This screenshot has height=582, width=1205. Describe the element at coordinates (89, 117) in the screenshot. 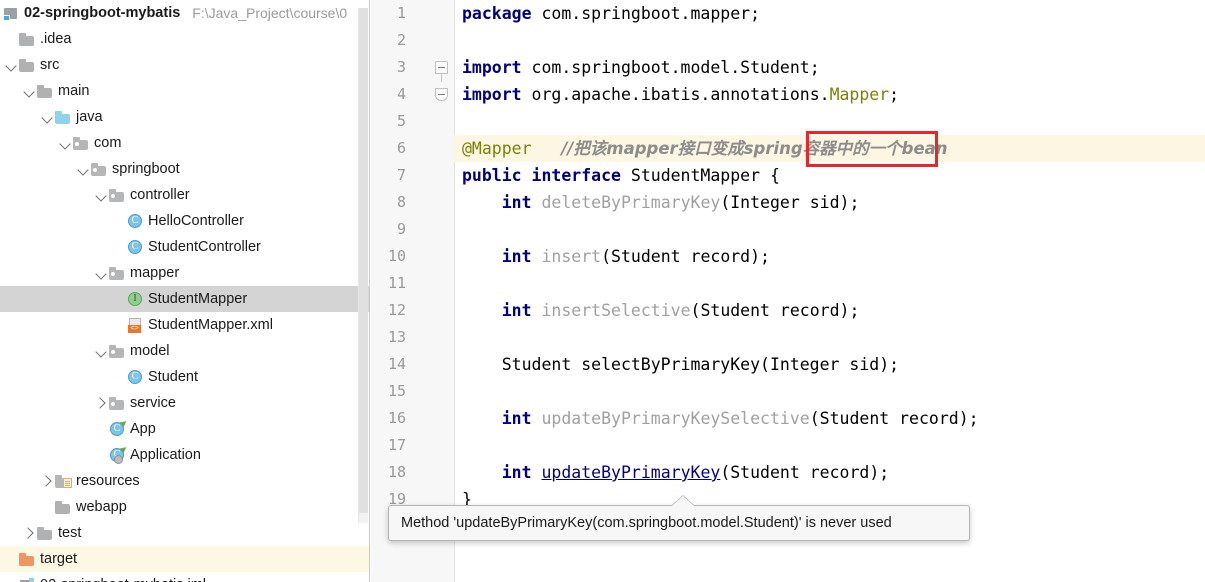

I see `tree-item-label: java` at that location.